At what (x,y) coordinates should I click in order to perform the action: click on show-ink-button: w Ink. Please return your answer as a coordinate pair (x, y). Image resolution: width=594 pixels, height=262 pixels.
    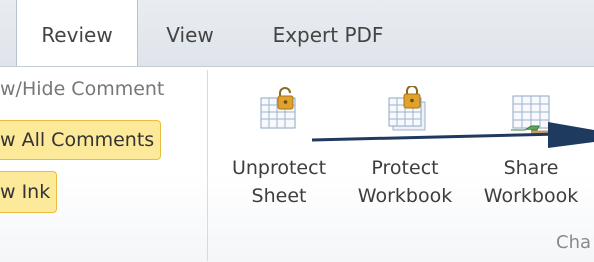
    Looking at the image, I should click on (29, 192).